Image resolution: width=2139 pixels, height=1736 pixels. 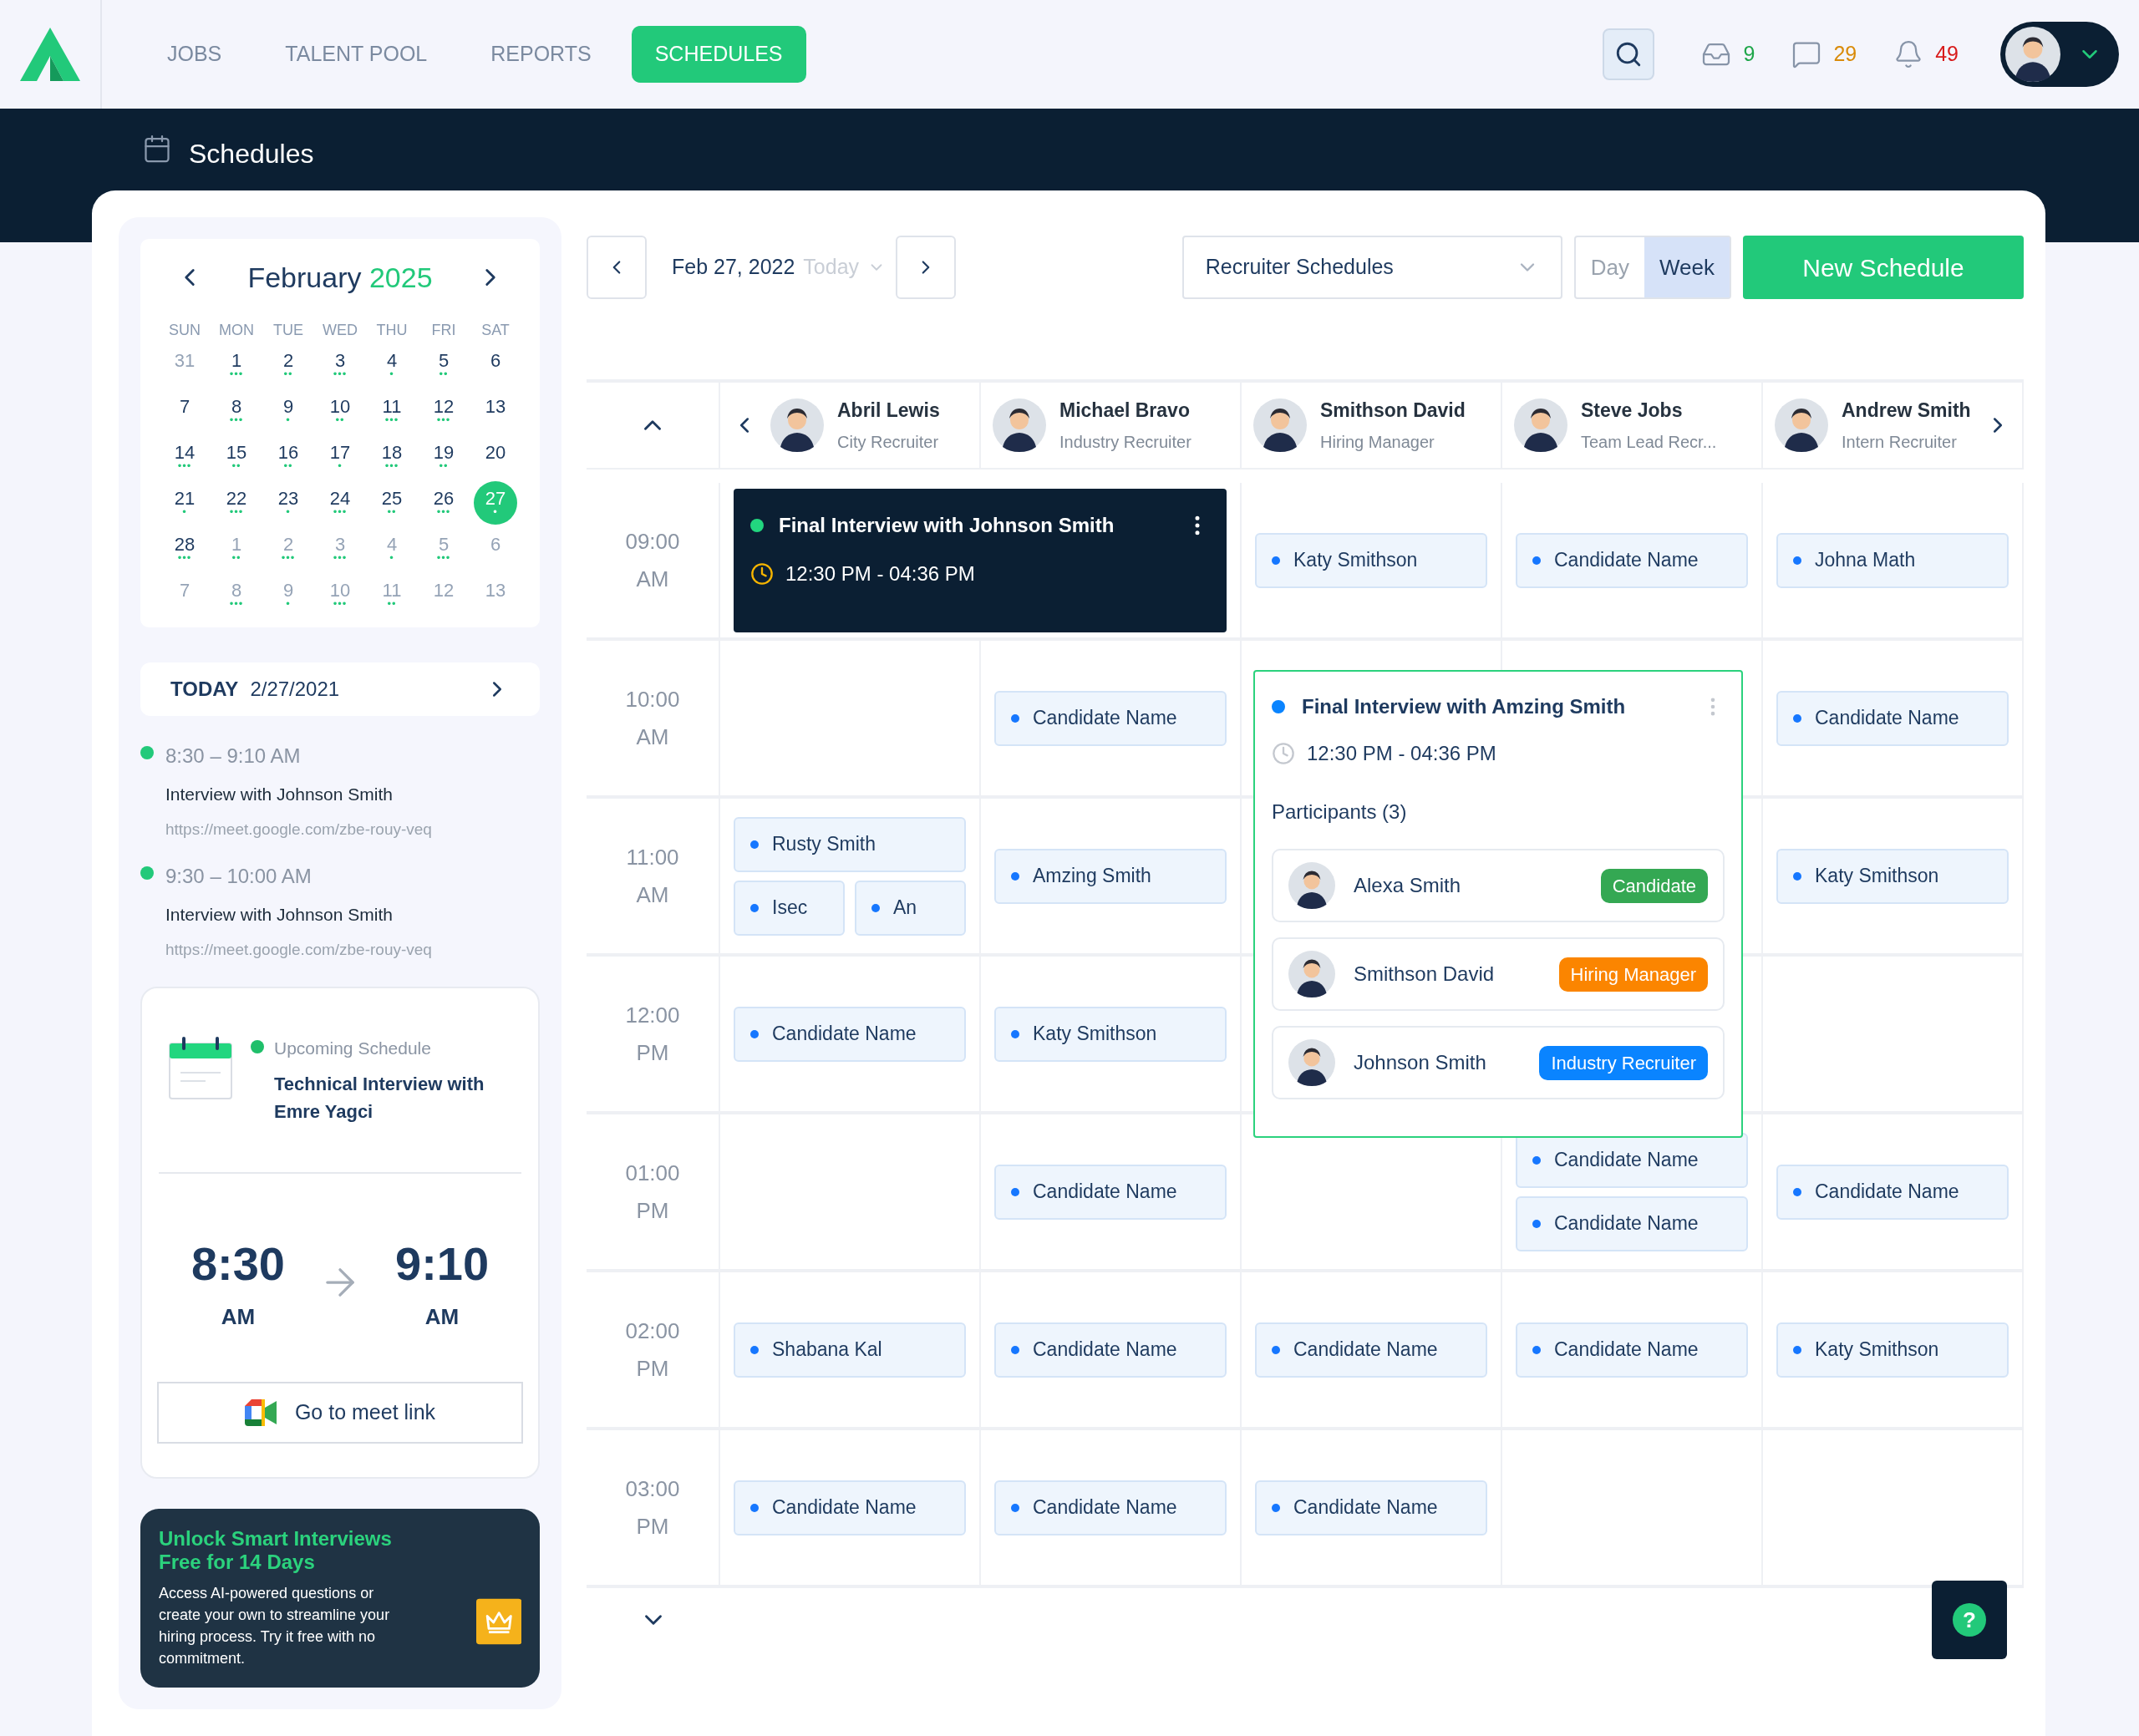 What do you see at coordinates (889, 410) in the screenshot?
I see `recruiter-name: Abril Lewis` at bounding box center [889, 410].